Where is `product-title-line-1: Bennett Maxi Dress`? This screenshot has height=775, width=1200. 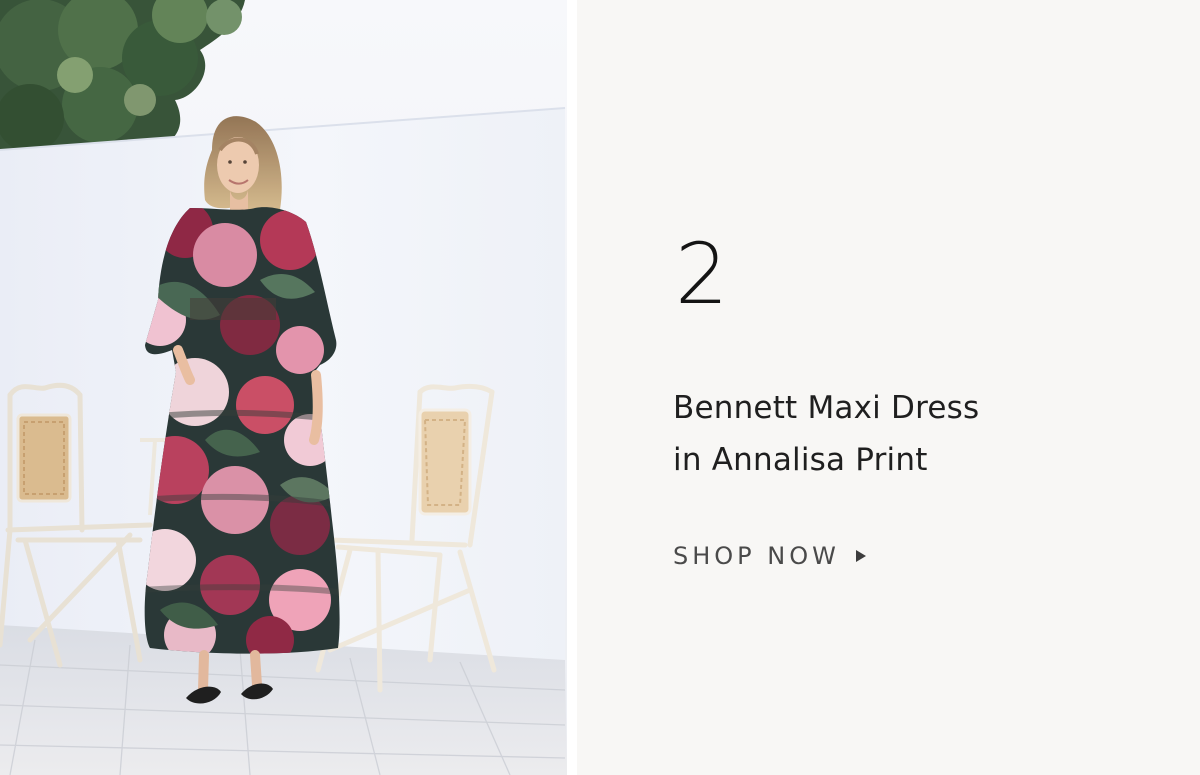 product-title-line-1: Bennett Maxi Dress is located at coordinates (826, 408).